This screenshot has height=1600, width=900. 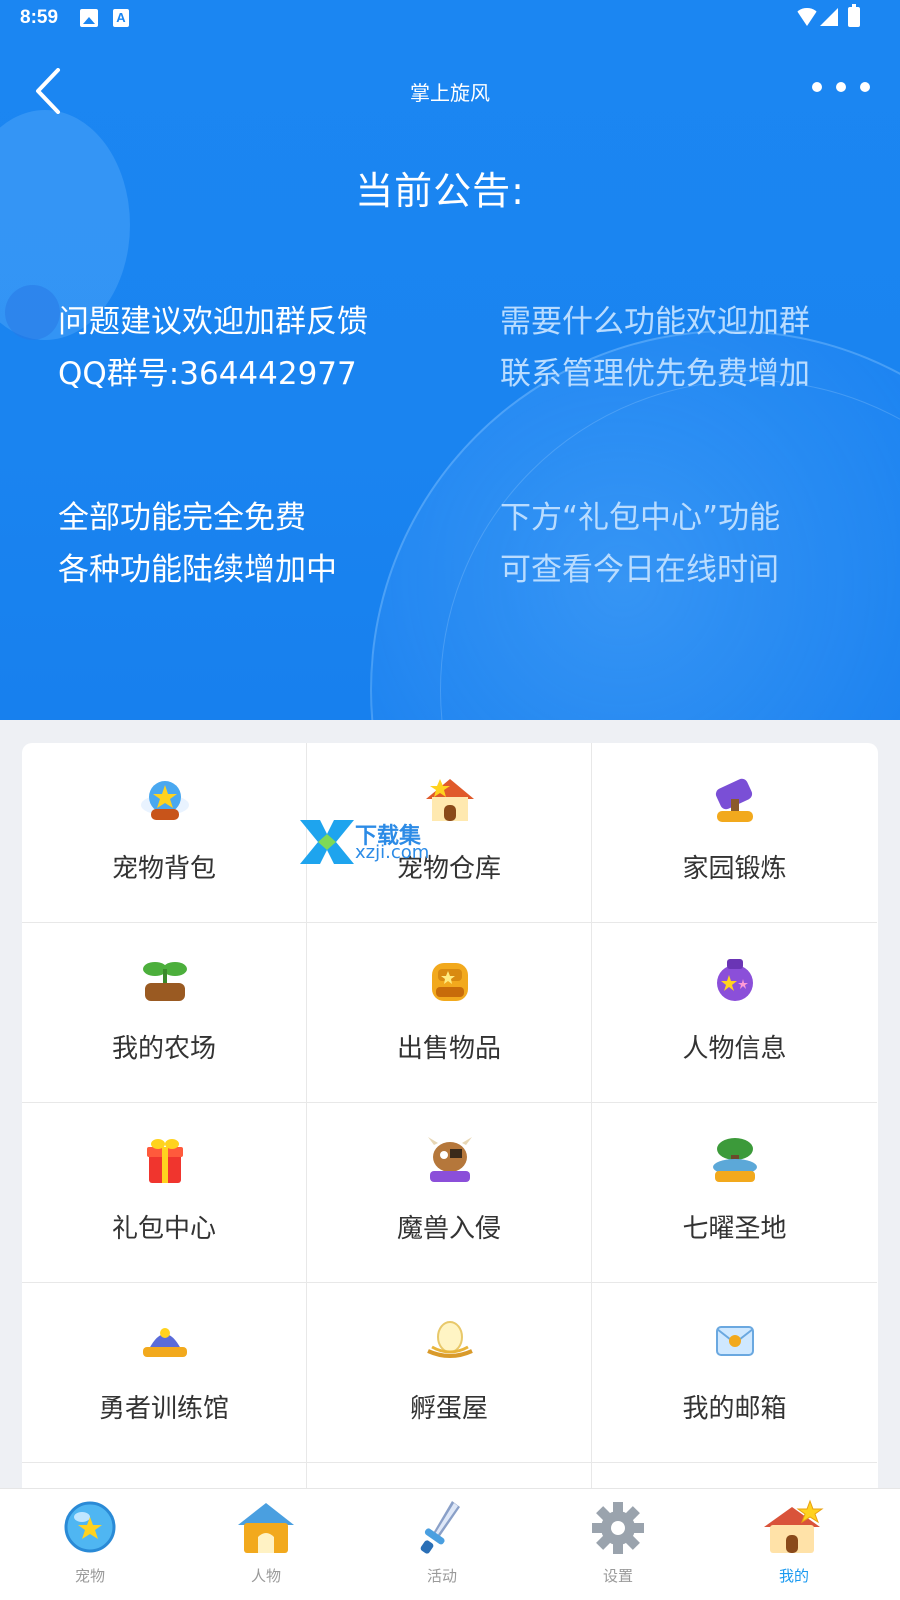 What do you see at coordinates (32, 312) in the screenshot?
I see `decor-planet` at bounding box center [32, 312].